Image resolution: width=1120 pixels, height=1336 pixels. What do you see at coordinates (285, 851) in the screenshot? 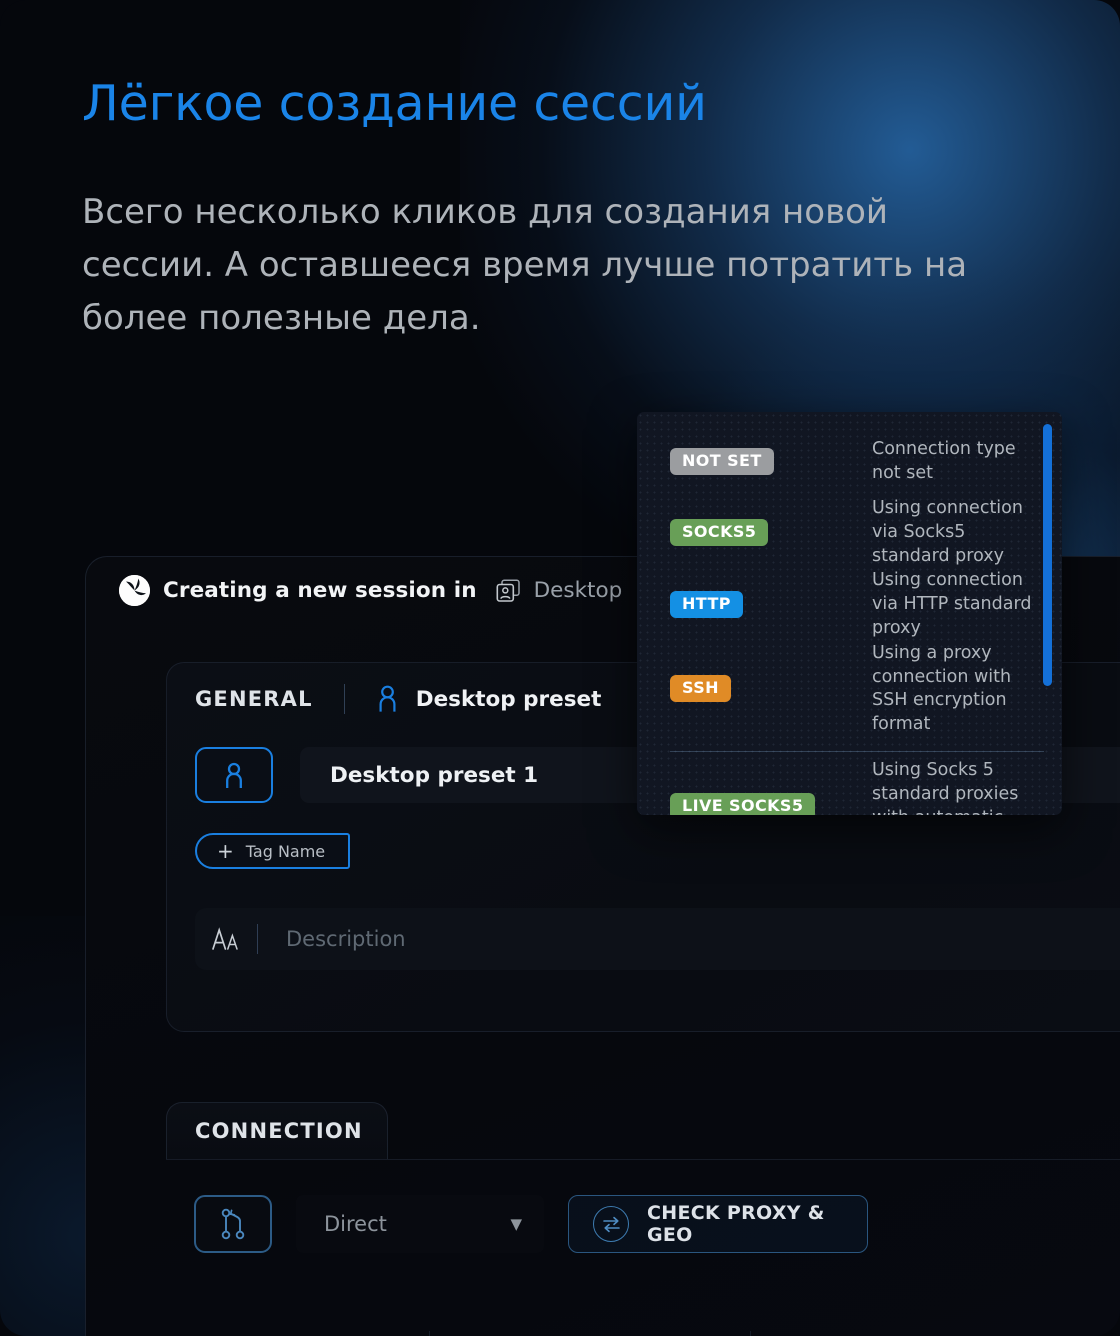
I see `add-tag-label: Tag Name` at bounding box center [285, 851].